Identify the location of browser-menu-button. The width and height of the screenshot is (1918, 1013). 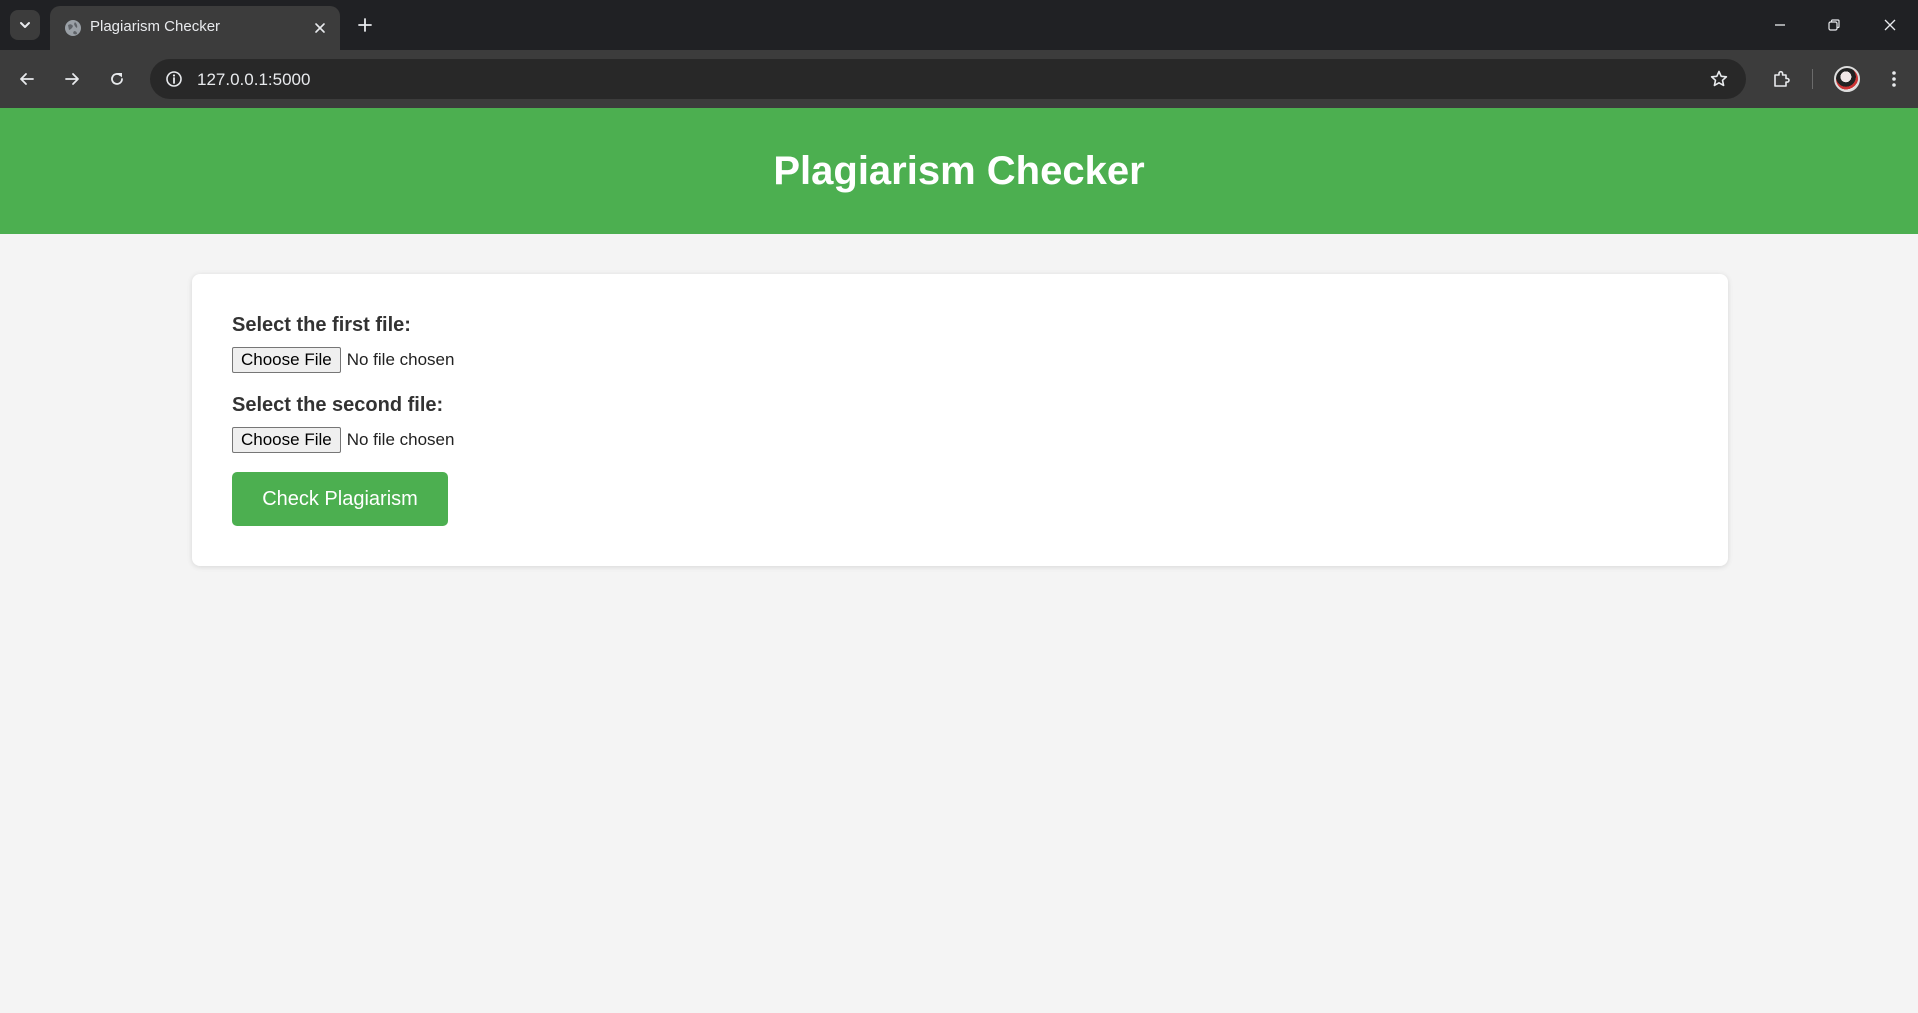
(1894, 79).